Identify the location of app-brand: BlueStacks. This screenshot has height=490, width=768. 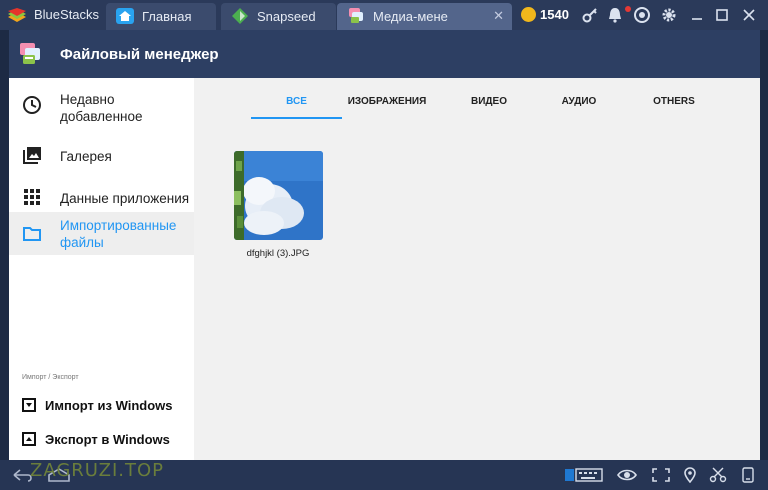
(67, 14).